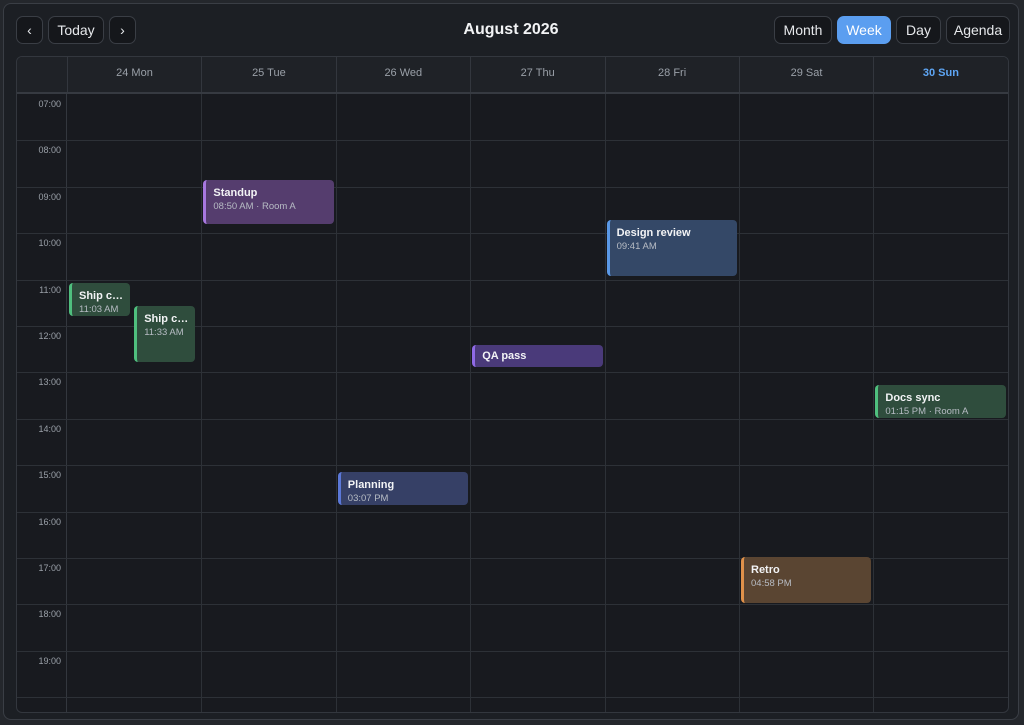 The width and height of the screenshot is (1024, 725). I want to click on view-day-button: Day, so click(918, 30).